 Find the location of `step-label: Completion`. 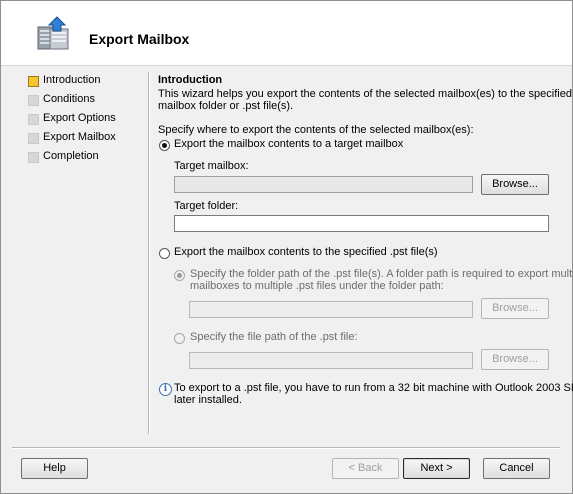

step-label: Completion is located at coordinates (71, 156).